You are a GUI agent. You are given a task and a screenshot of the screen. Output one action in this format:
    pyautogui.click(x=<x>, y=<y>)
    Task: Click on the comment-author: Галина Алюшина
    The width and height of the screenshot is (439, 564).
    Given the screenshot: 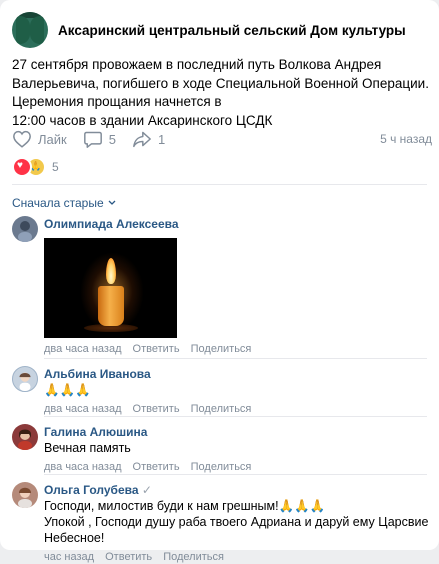 What is the action you would take?
    pyautogui.click(x=241, y=432)
    